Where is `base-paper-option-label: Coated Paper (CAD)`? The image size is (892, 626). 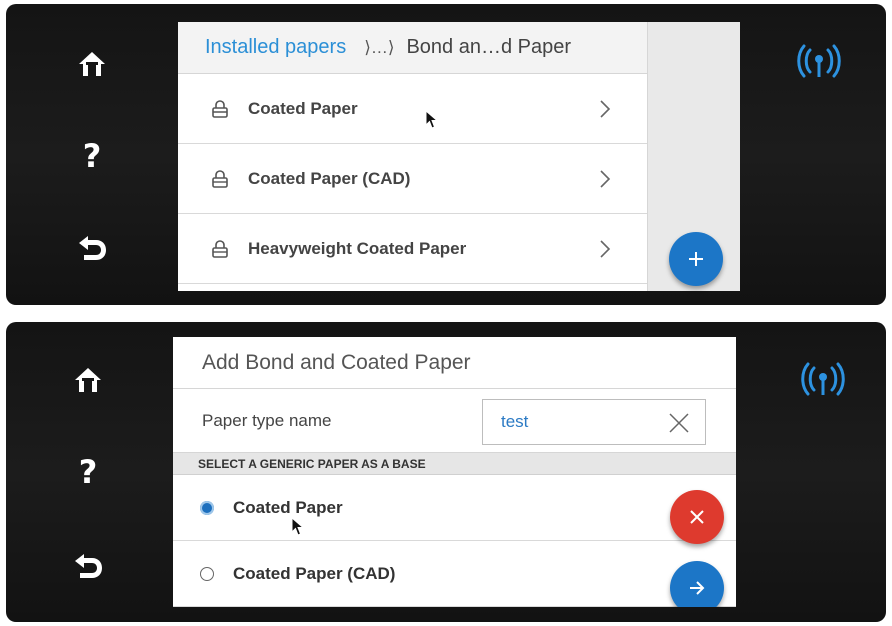
base-paper-option-label: Coated Paper (CAD) is located at coordinates (314, 573).